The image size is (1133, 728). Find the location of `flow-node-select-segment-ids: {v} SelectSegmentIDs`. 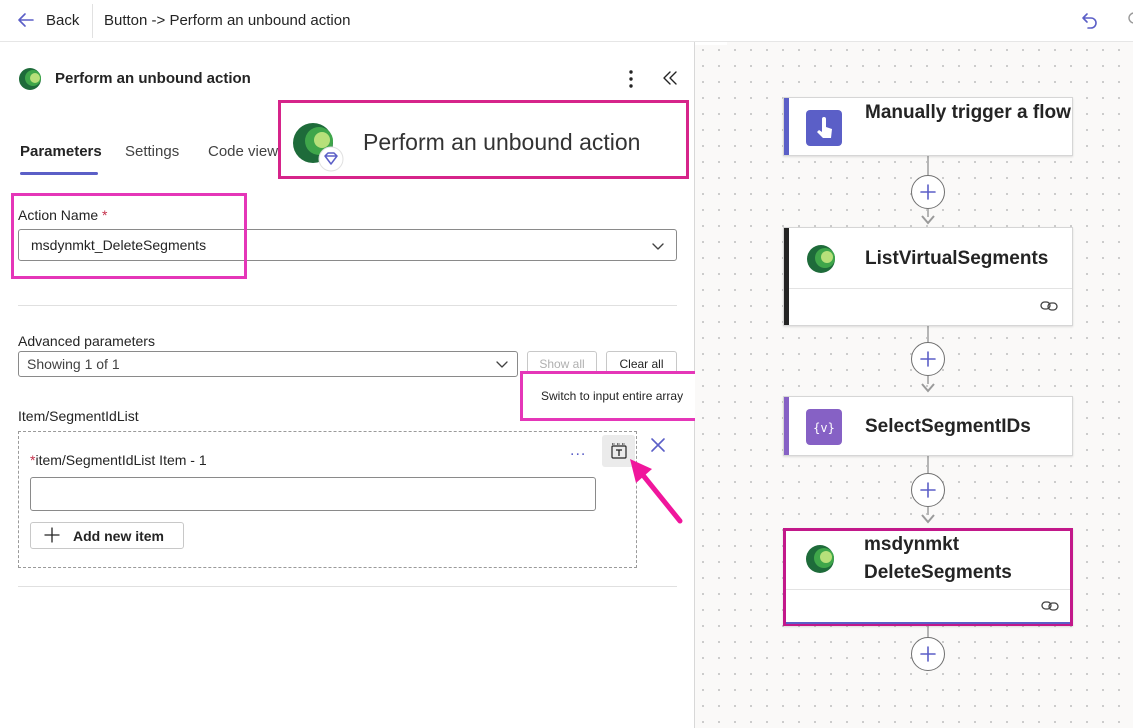

flow-node-select-segment-ids: {v} SelectSegmentIDs is located at coordinates (928, 426).